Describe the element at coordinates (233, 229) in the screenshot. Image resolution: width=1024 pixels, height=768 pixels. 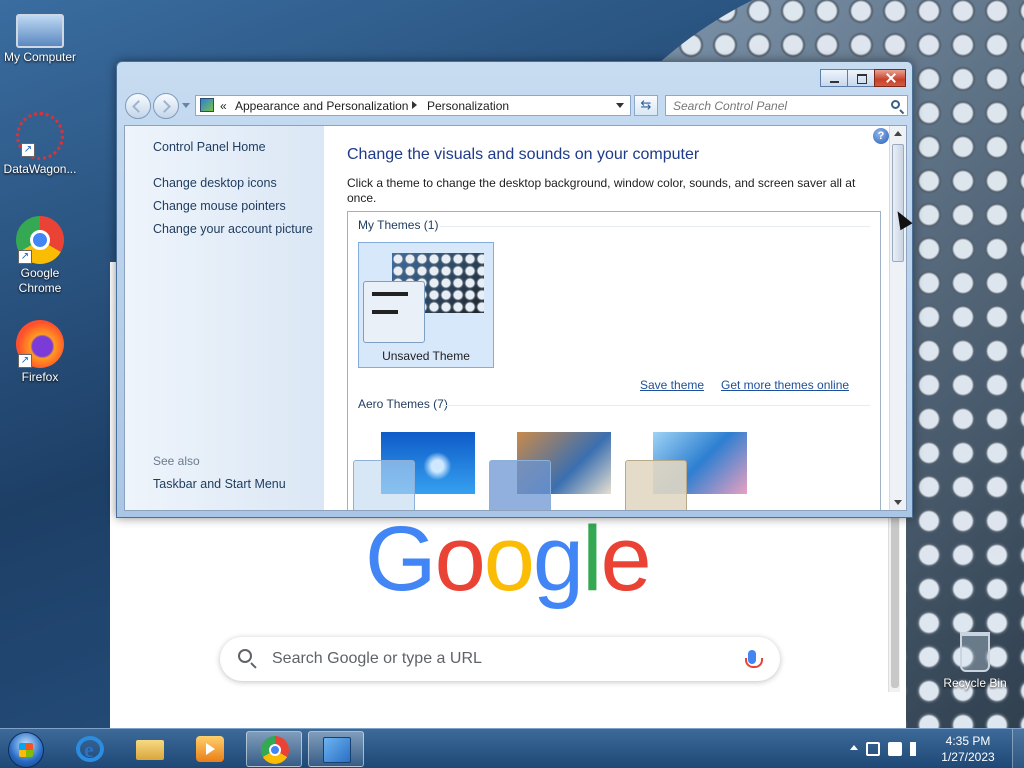
I see `link-change-account-picture: Change your account picture` at that location.